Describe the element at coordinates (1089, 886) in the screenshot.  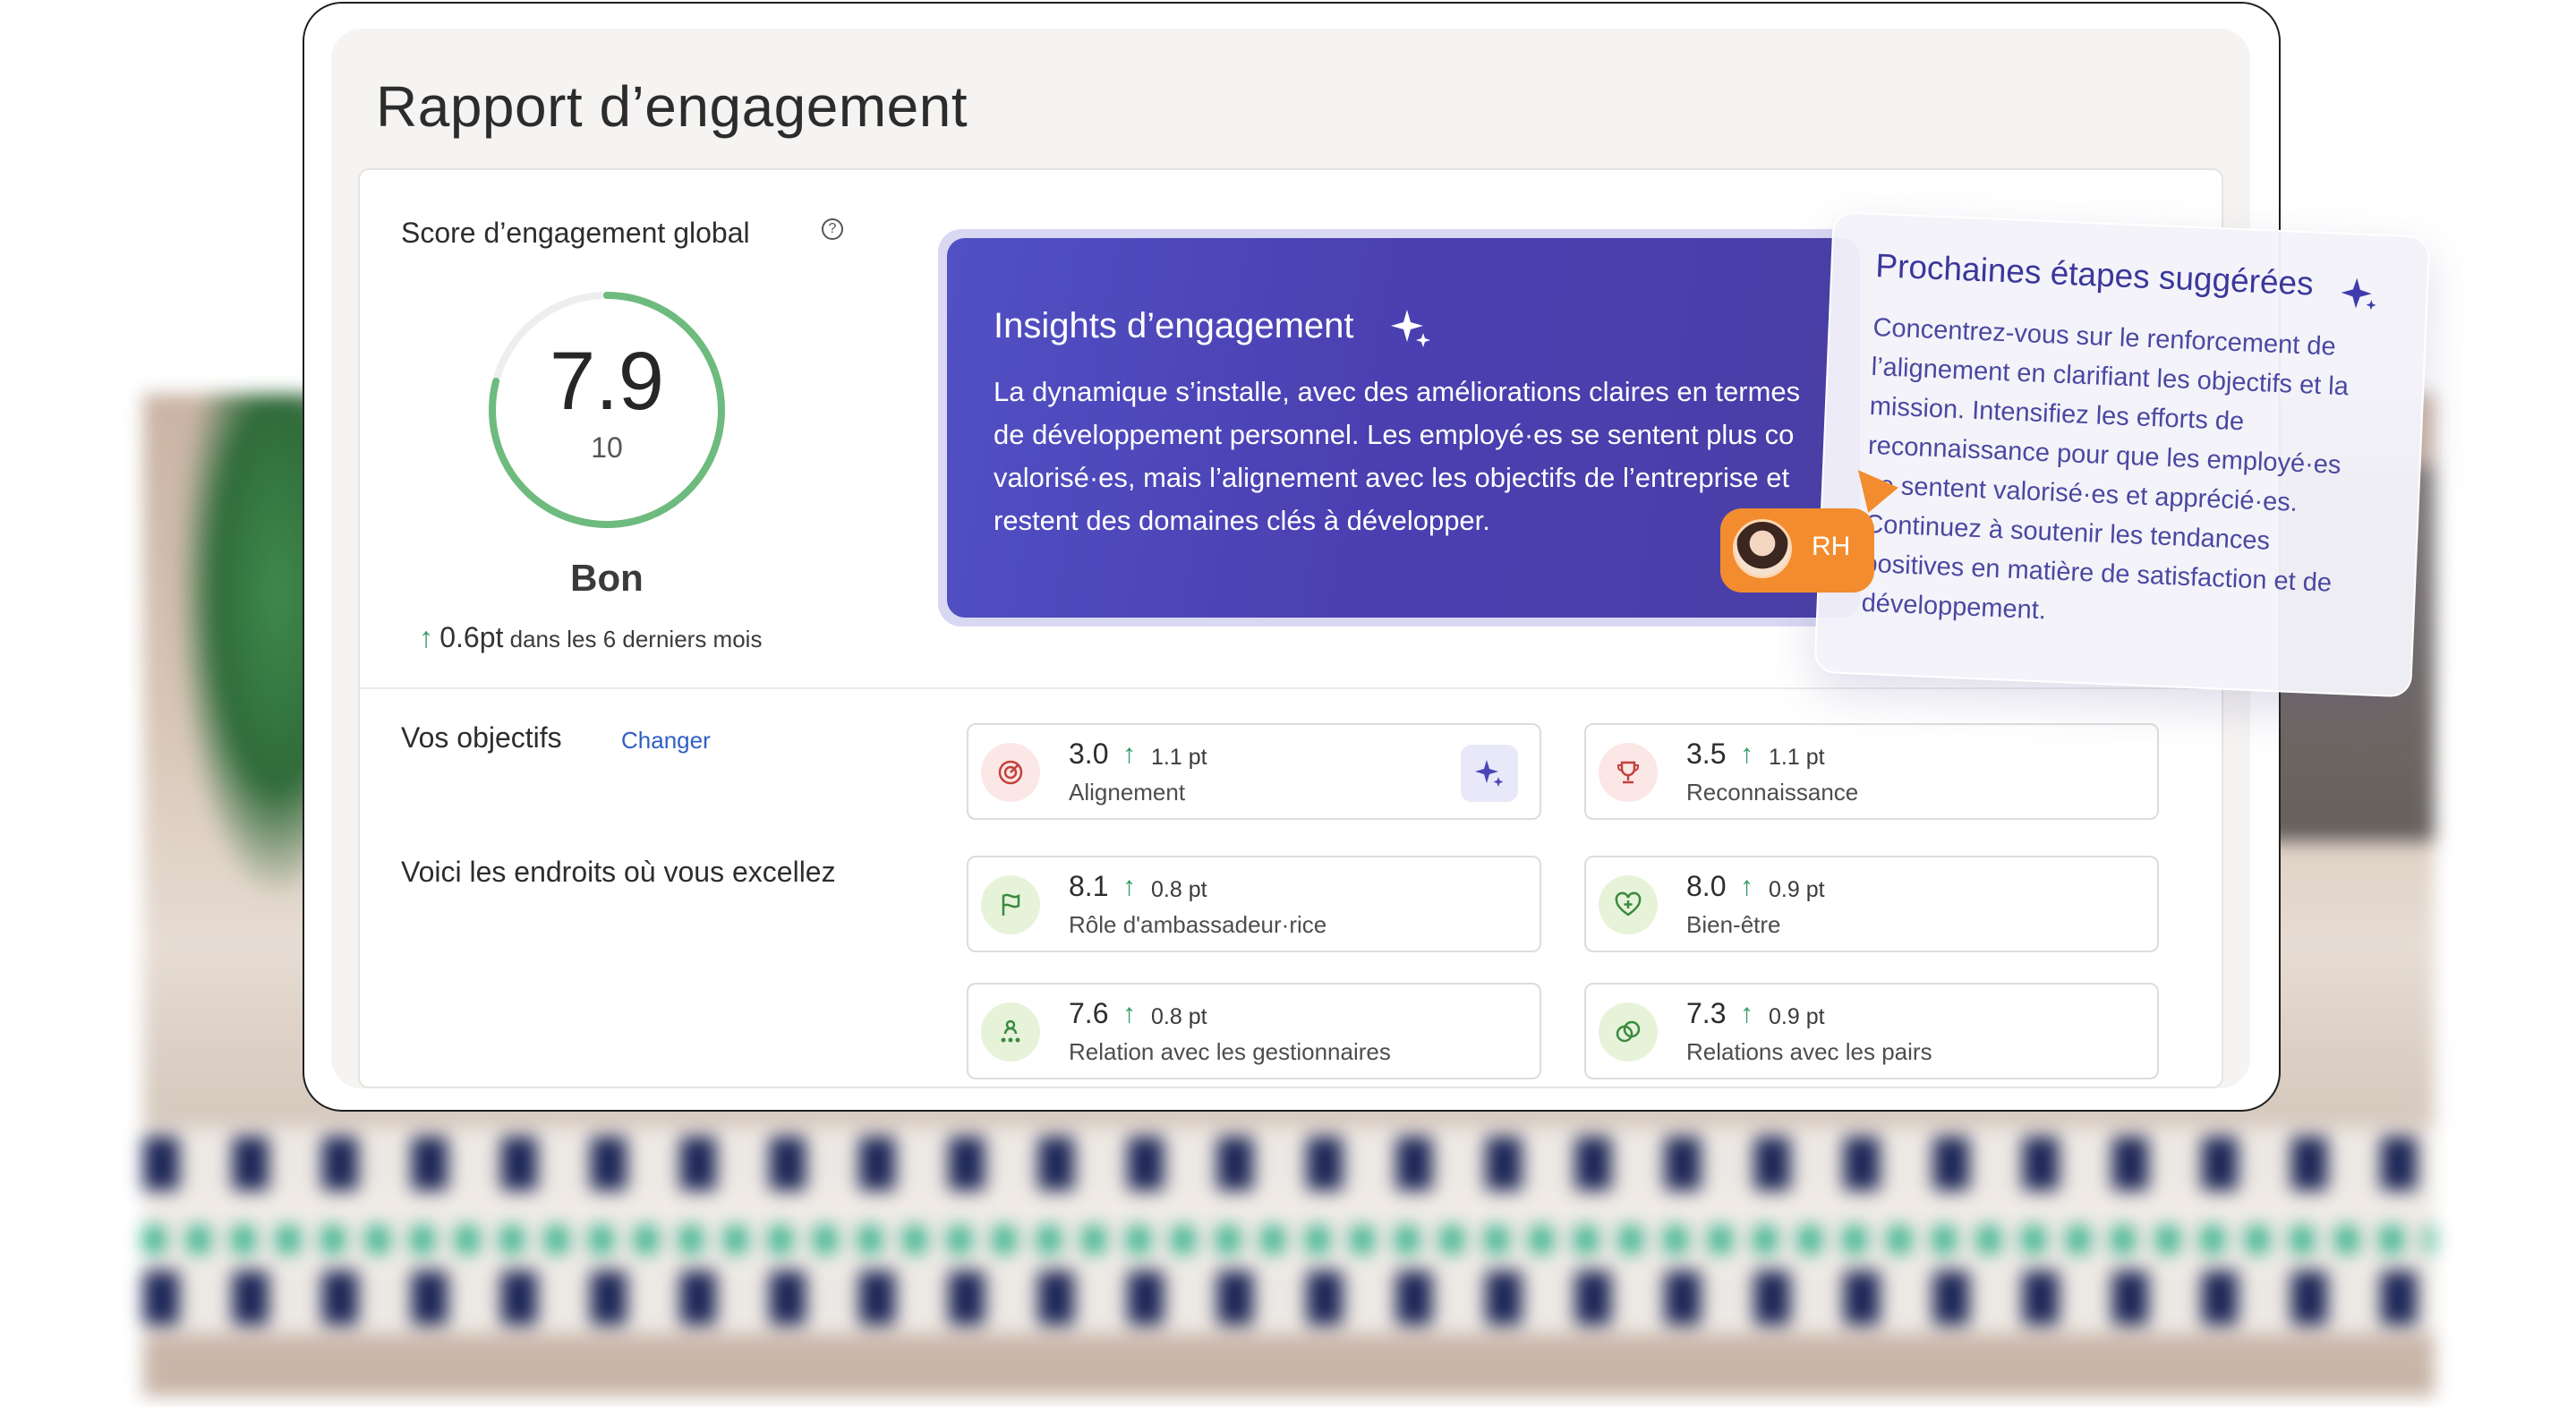
I see `metric-value: 8.1` at that location.